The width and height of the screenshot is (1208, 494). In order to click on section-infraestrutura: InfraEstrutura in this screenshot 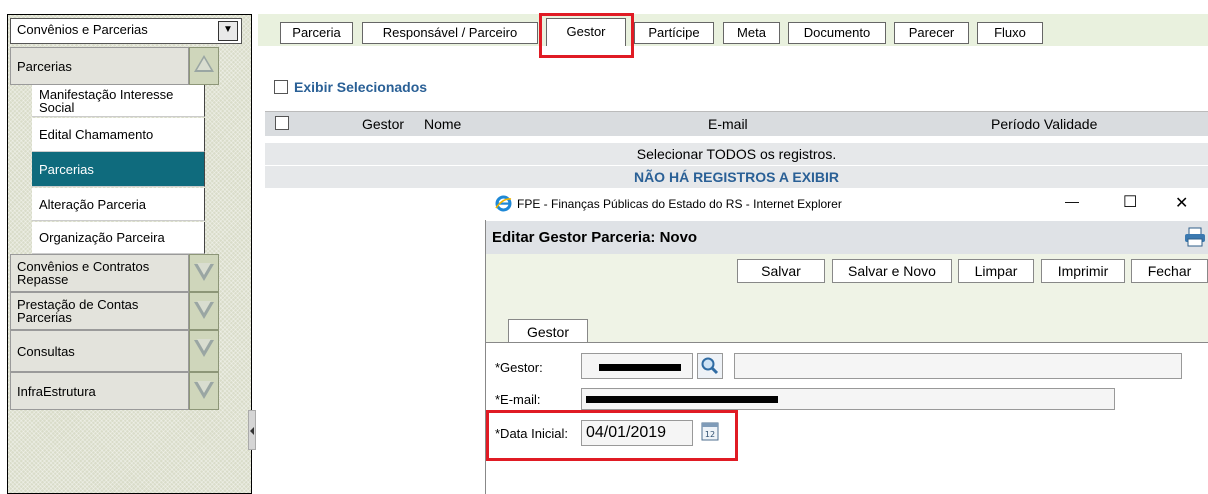, I will do `click(99, 391)`.